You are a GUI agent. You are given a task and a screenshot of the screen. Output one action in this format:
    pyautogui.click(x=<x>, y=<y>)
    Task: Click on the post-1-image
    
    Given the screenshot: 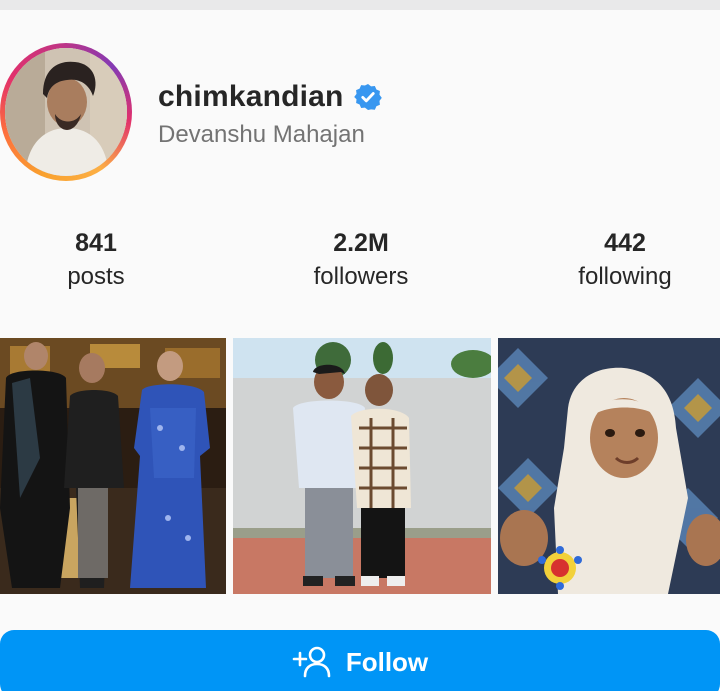 What is the action you would take?
    pyautogui.click(x=113, y=466)
    